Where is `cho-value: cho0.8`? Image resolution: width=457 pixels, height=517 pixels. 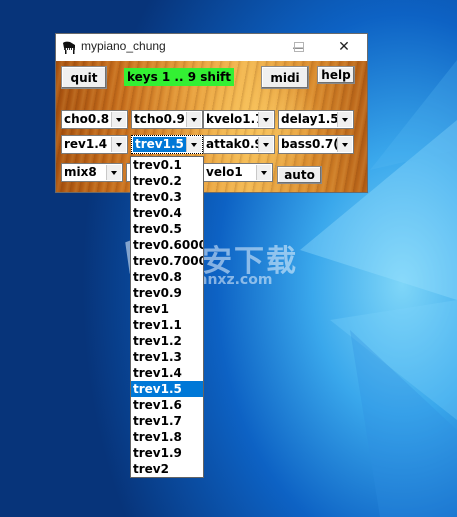
cho-value: cho0.8 is located at coordinates (87, 119).